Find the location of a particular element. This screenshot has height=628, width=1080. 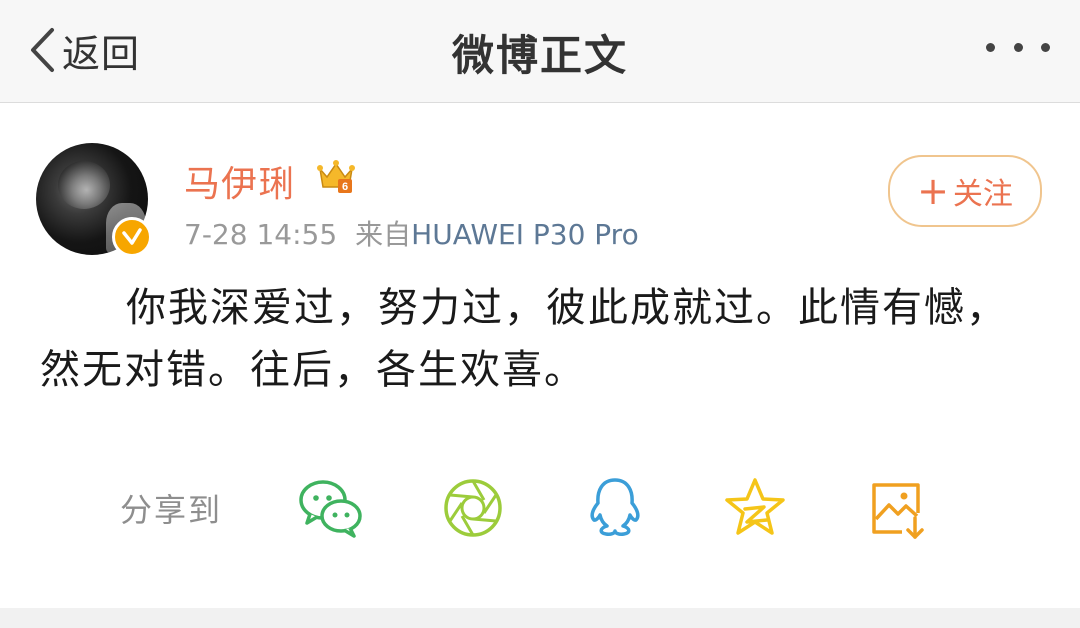

qzone-icon is located at coordinates (755, 508).